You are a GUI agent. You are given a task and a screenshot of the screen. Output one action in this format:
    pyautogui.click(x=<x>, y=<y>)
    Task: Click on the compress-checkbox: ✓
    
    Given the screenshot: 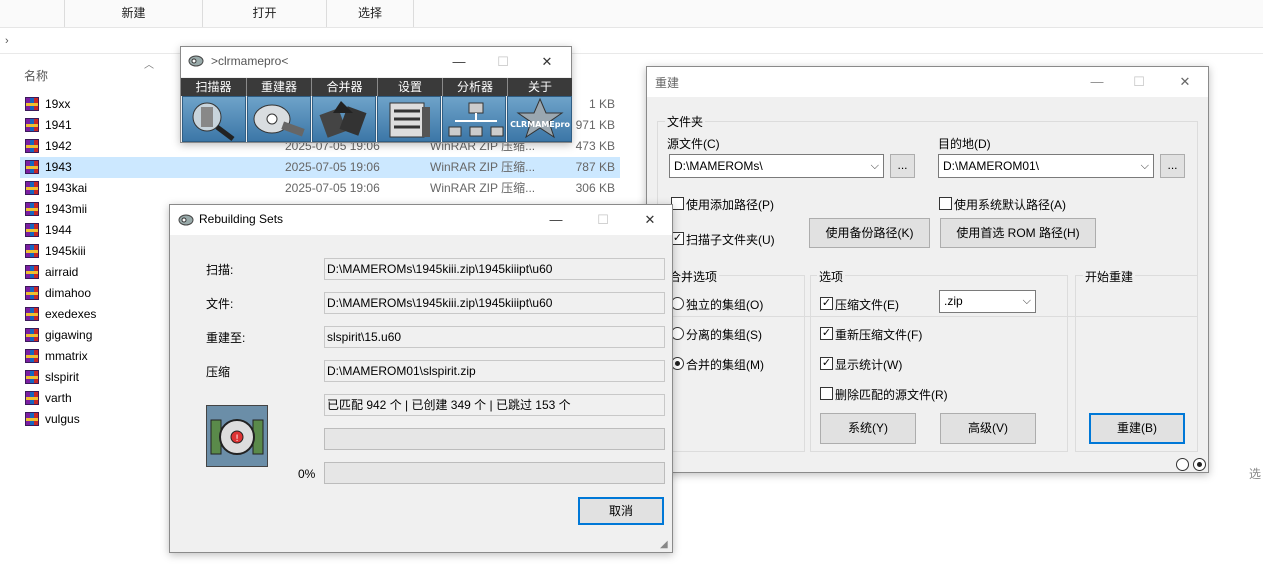 What is the action you would take?
    pyautogui.click(x=826, y=303)
    